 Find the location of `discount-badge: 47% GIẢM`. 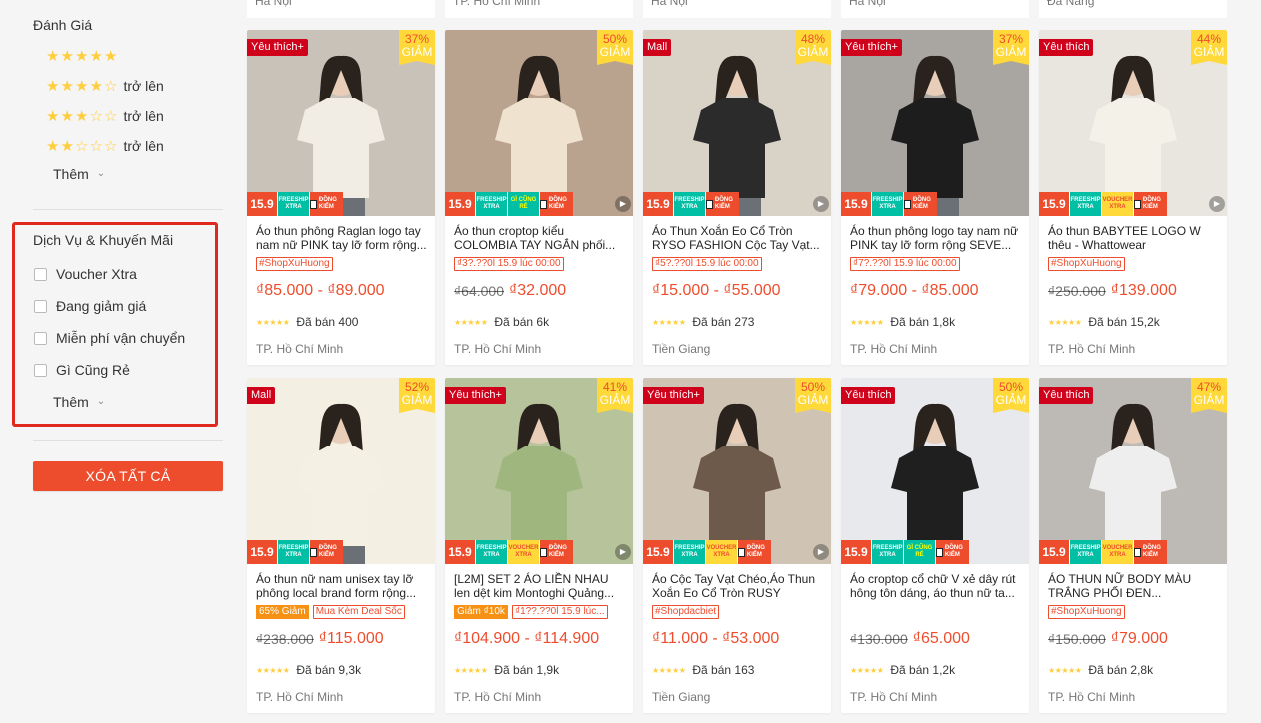

discount-badge: 47% GIẢM is located at coordinates (1209, 395).